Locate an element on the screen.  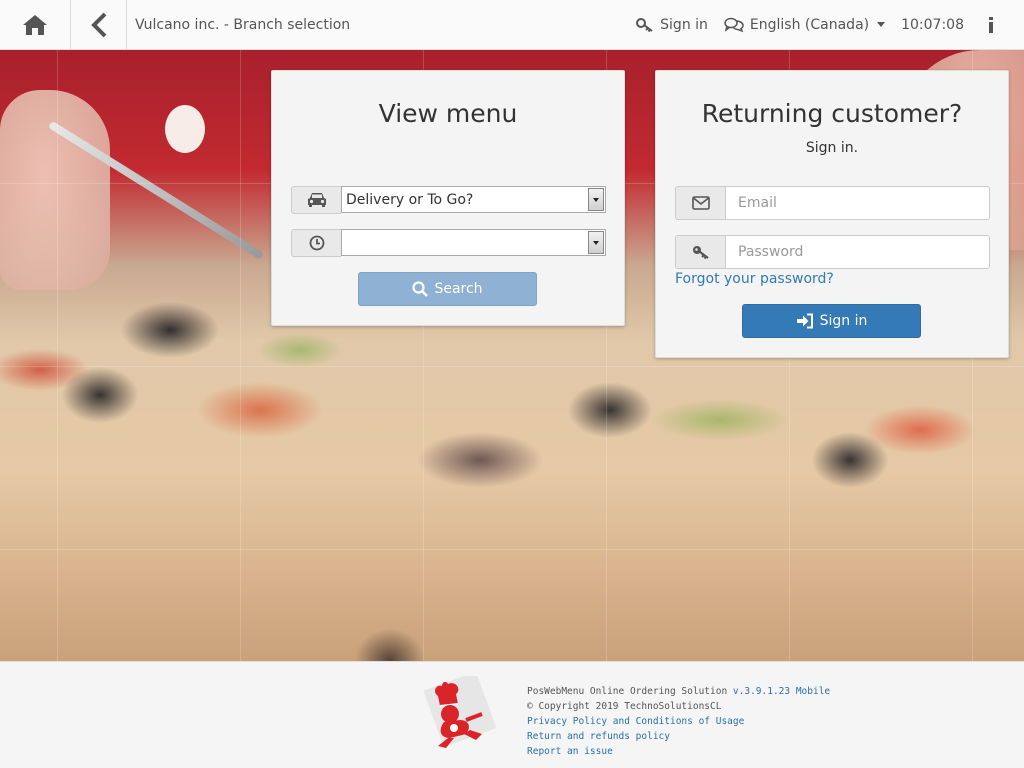
privacy-link: Privacy Policy and Conditions of Usage is located at coordinates (678, 721).